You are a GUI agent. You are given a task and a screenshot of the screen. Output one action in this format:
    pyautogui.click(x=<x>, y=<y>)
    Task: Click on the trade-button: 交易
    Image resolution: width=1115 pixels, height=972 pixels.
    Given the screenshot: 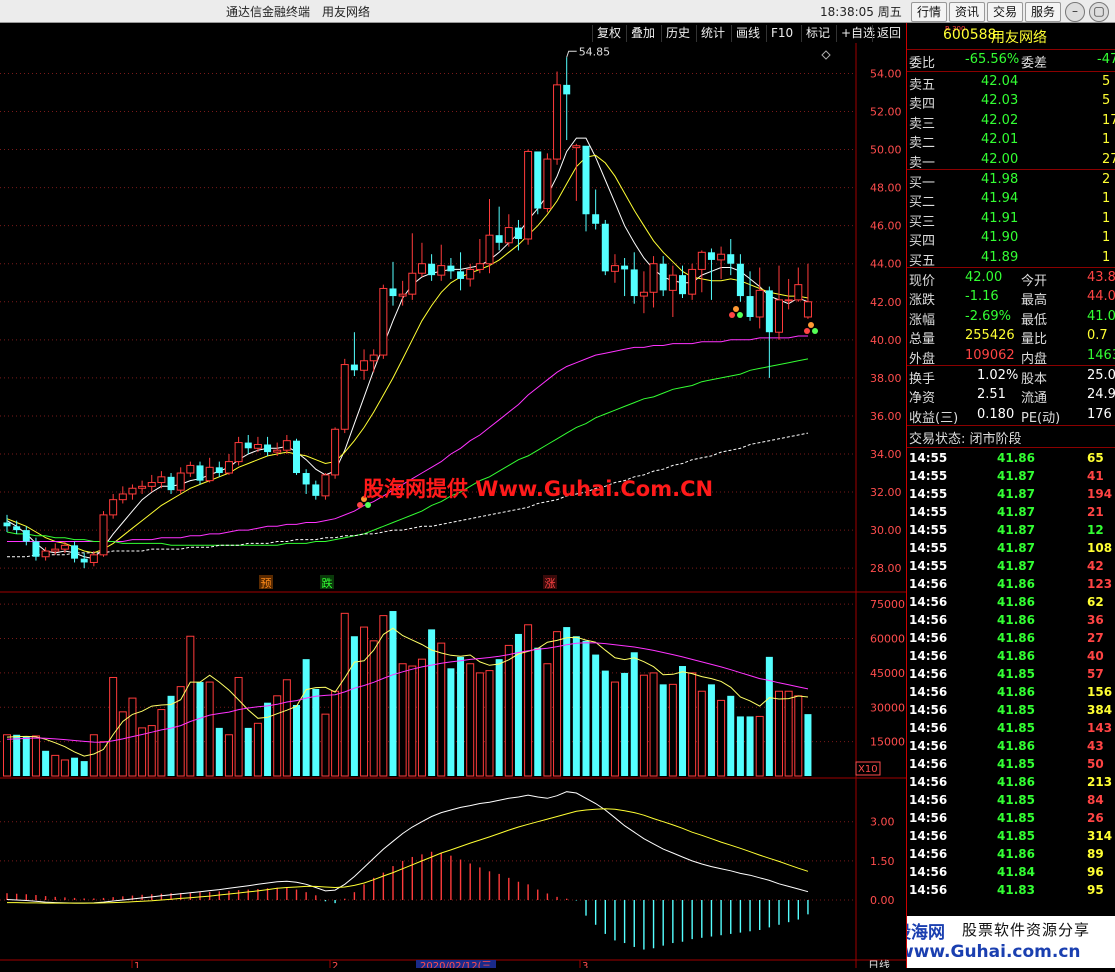 What is the action you would take?
    pyautogui.click(x=1005, y=12)
    